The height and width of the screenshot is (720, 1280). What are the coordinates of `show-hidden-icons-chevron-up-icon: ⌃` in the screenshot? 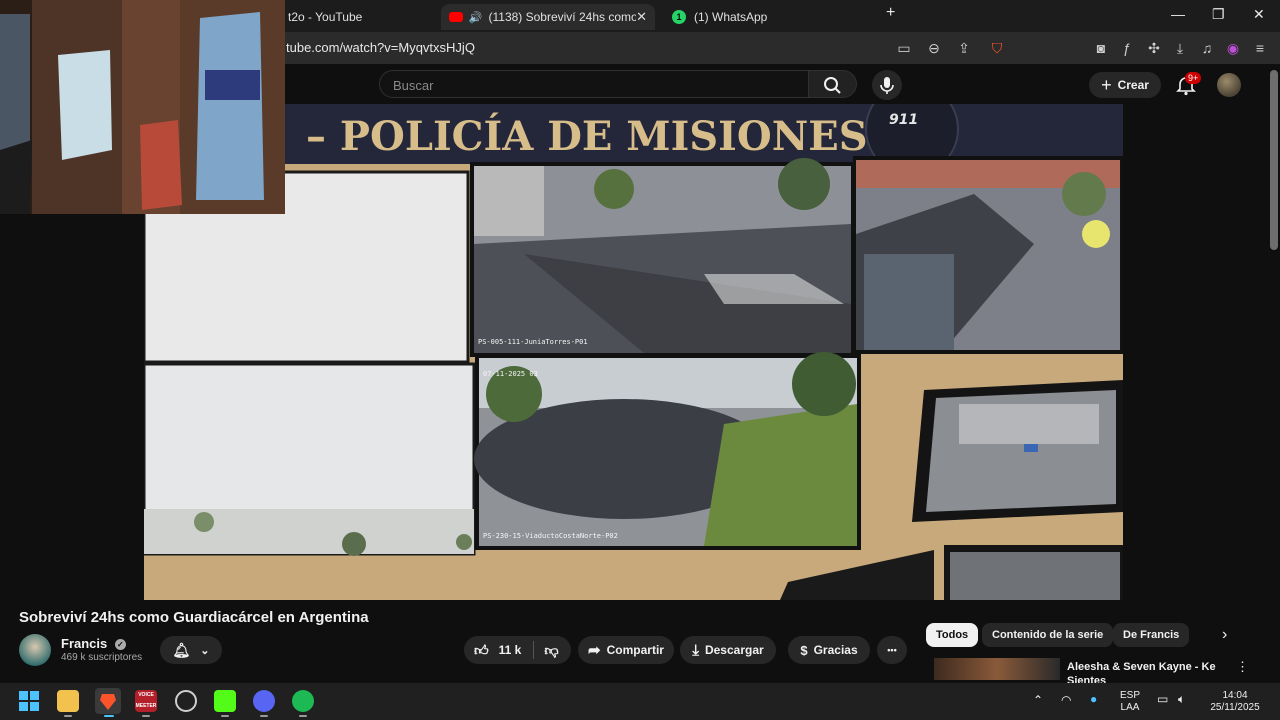 It's located at (1038, 700).